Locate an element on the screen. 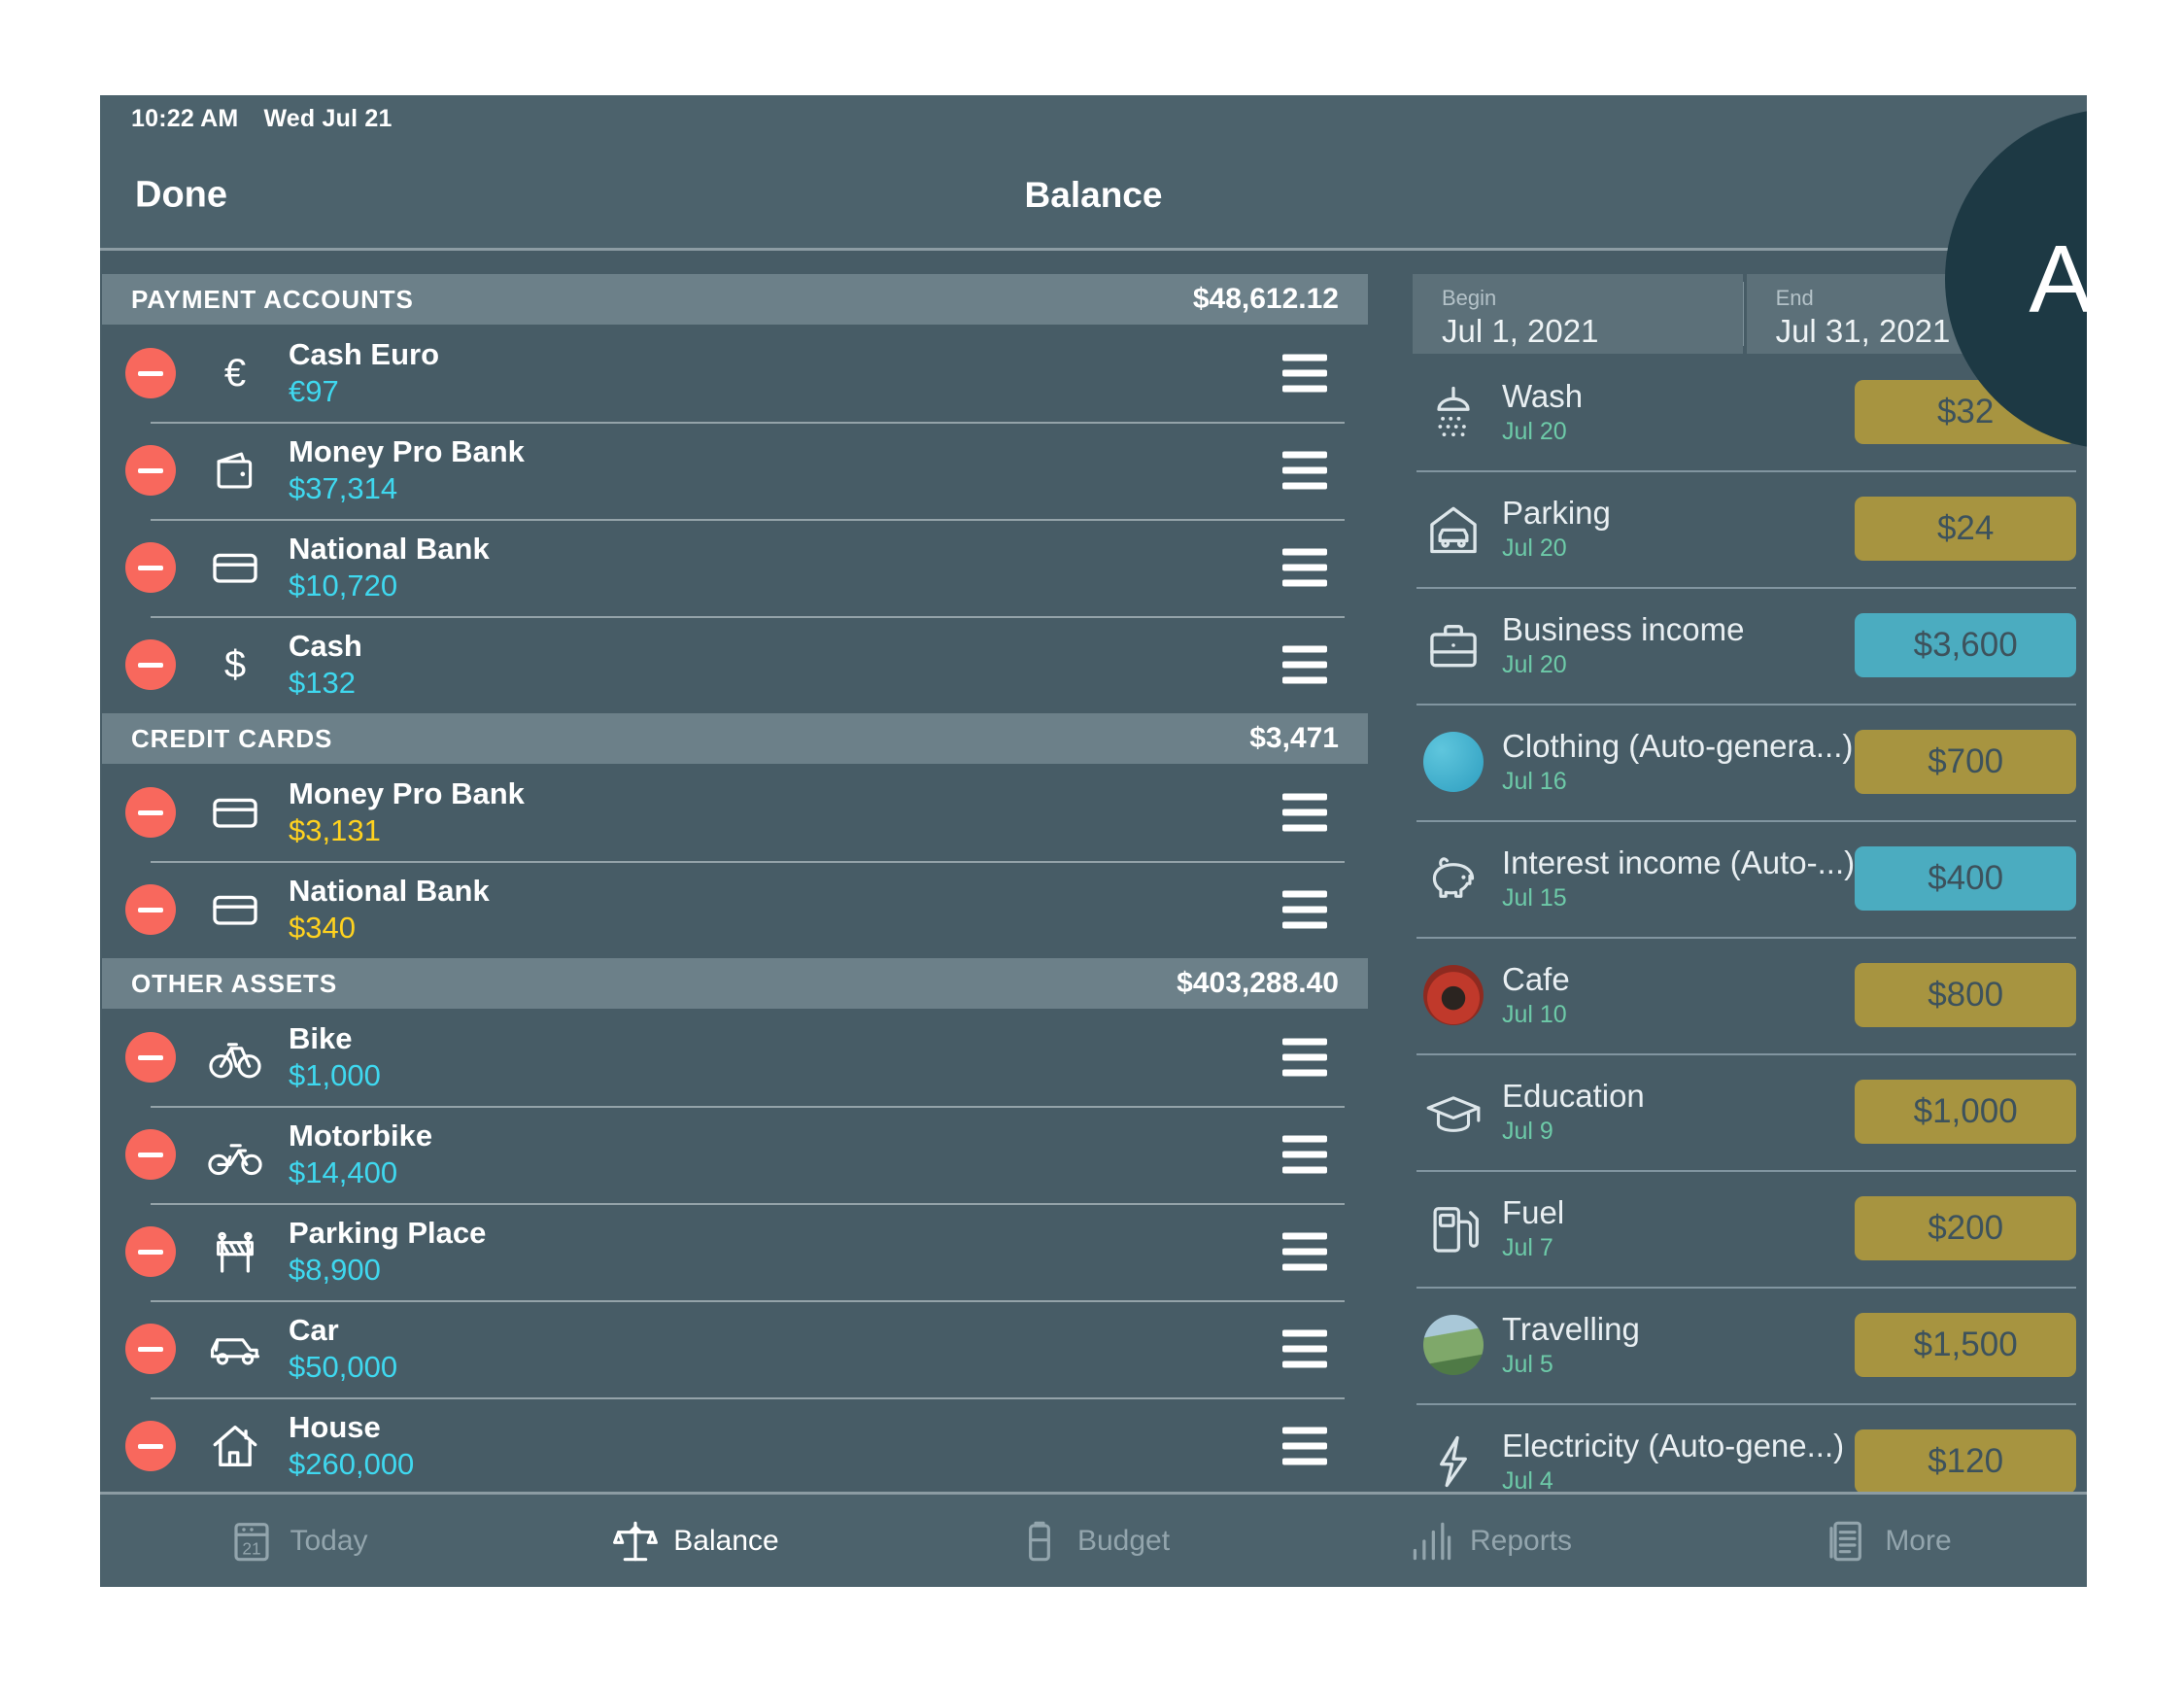 This screenshot has width=2184, height=1687. account-amount: $37,314 is located at coordinates (343, 488).